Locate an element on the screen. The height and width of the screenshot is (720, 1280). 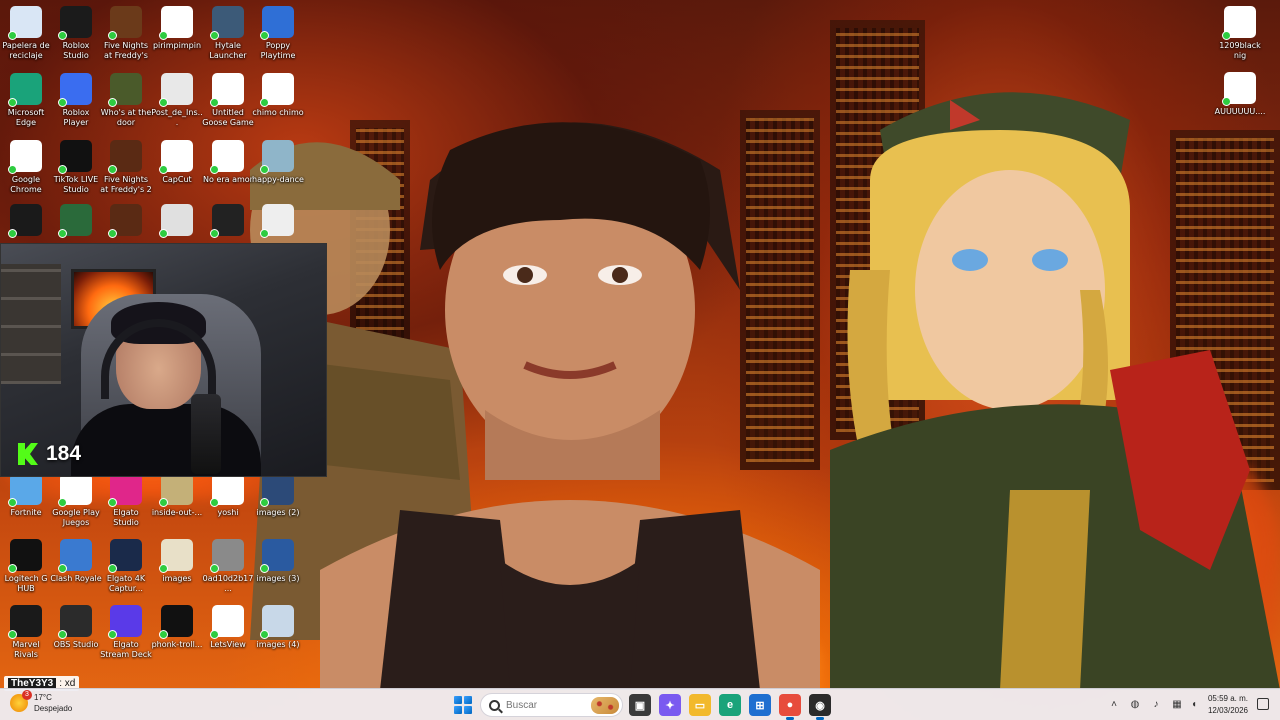
desktop-icon: images (2) is located at coordinates (278, 495).